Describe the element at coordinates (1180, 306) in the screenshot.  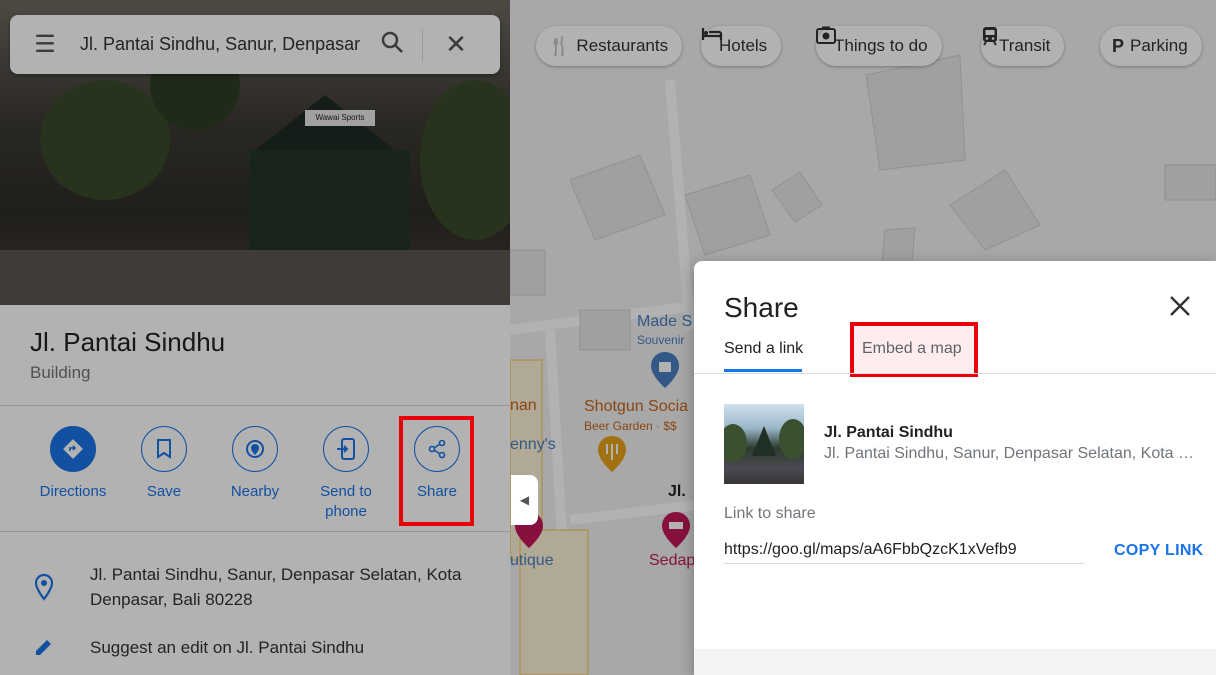
I see `close-icon` at that location.